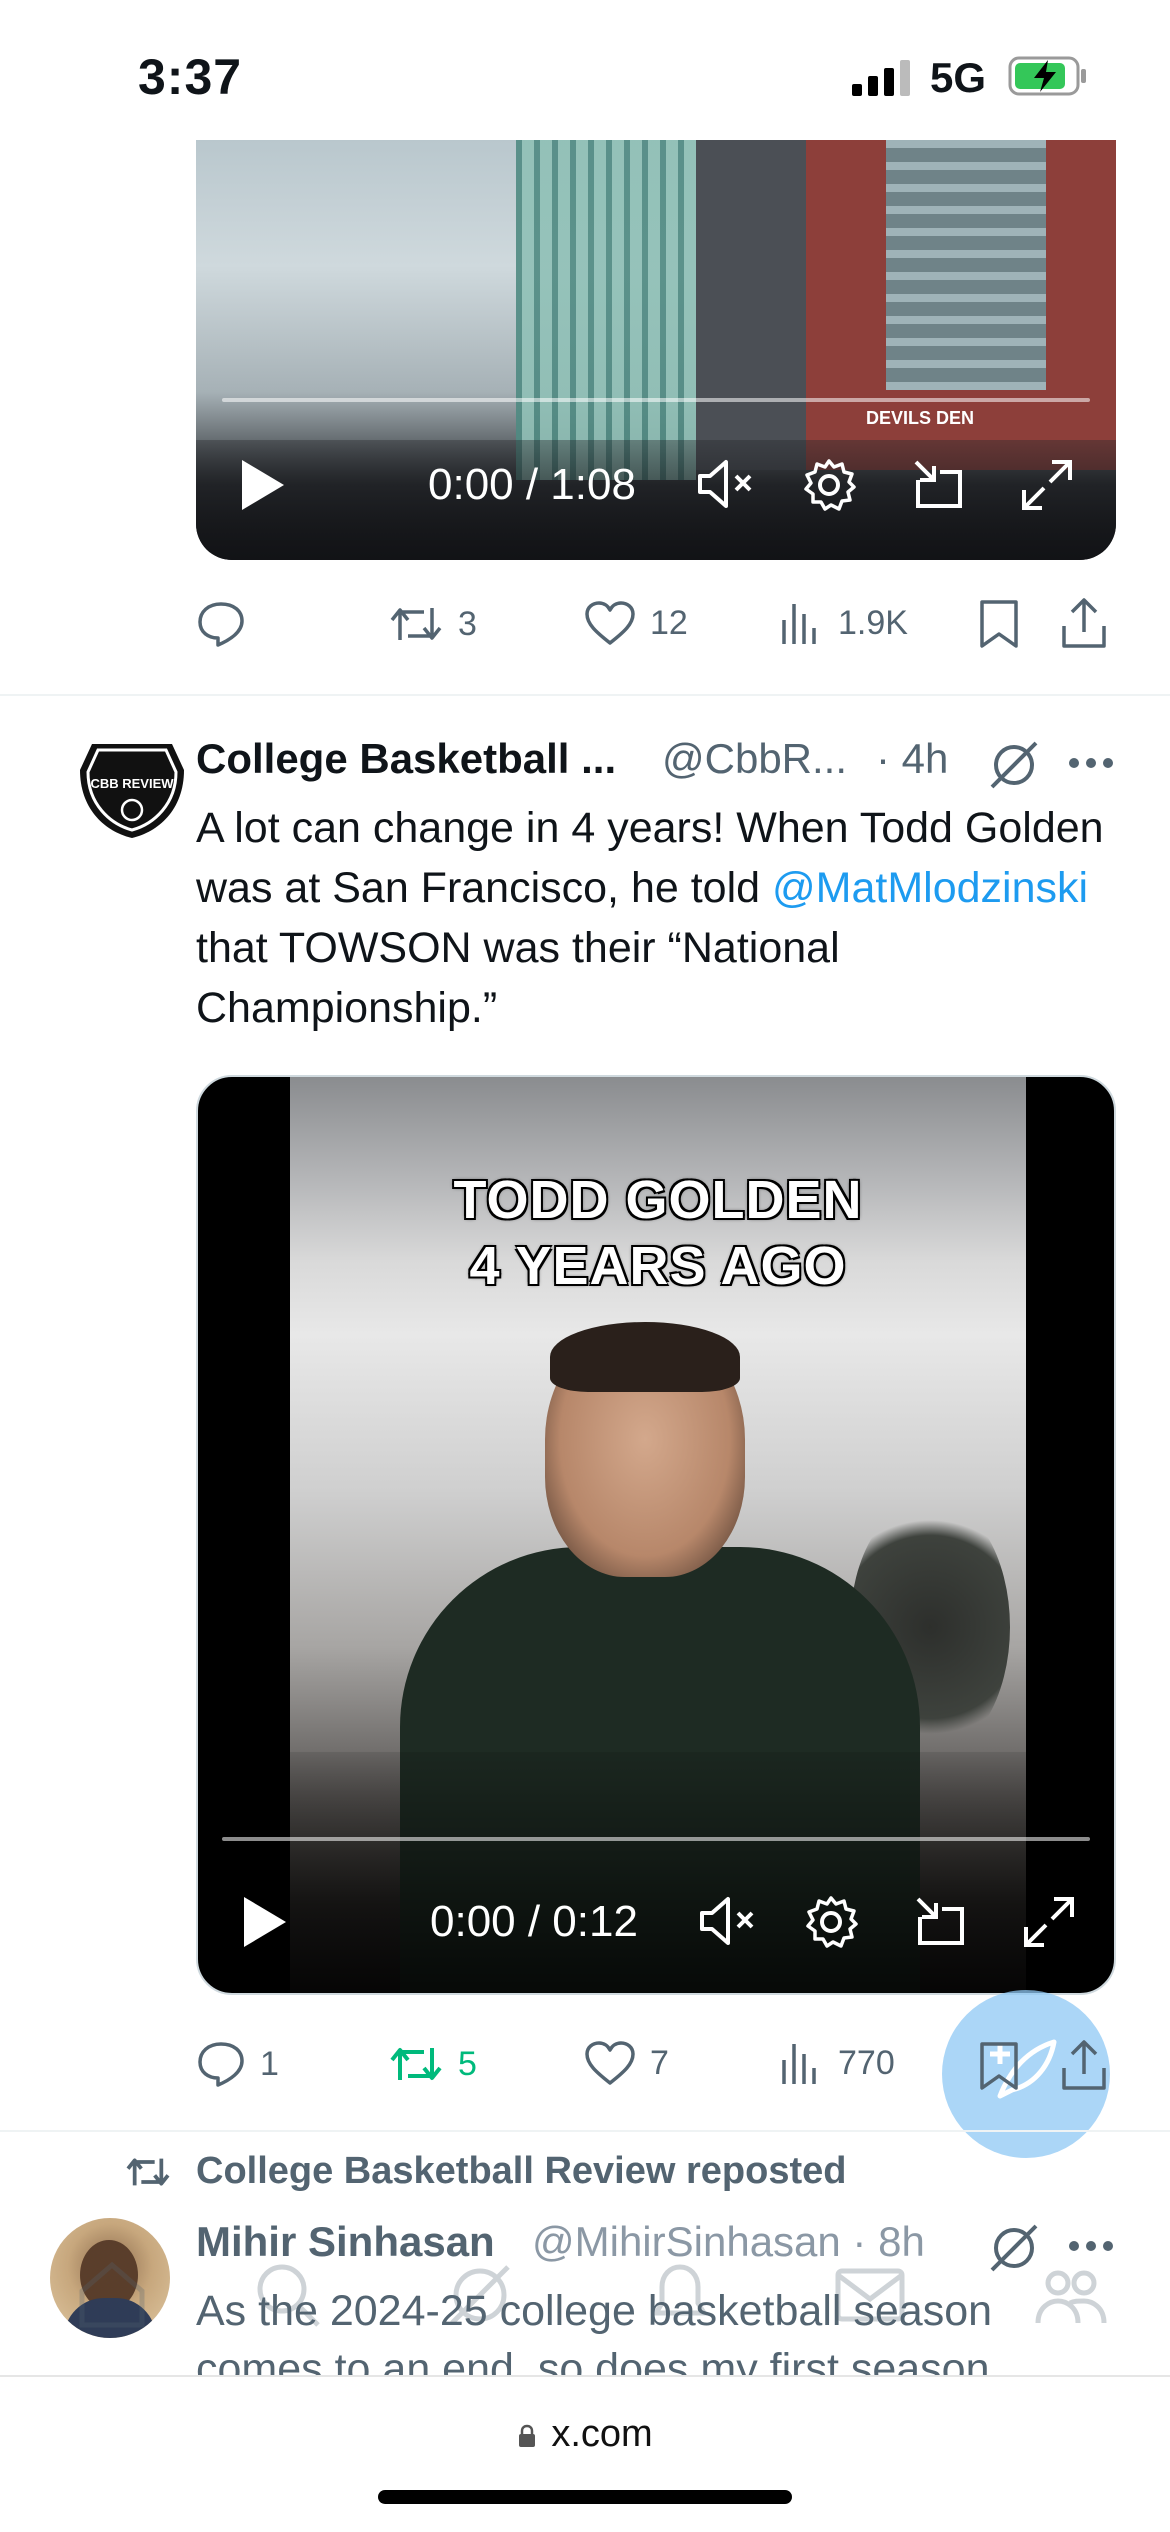 This screenshot has width=1170, height=2532. Describe the element at coordinates (873, 622) in the screenshot. I see `views-count: 1.9K` at that location.